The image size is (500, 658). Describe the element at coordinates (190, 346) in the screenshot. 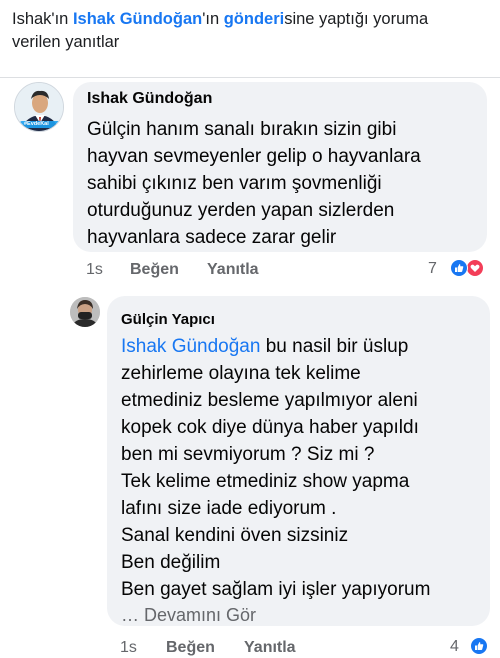

I see `mention-link: Ishak Gündoğan` at that location.